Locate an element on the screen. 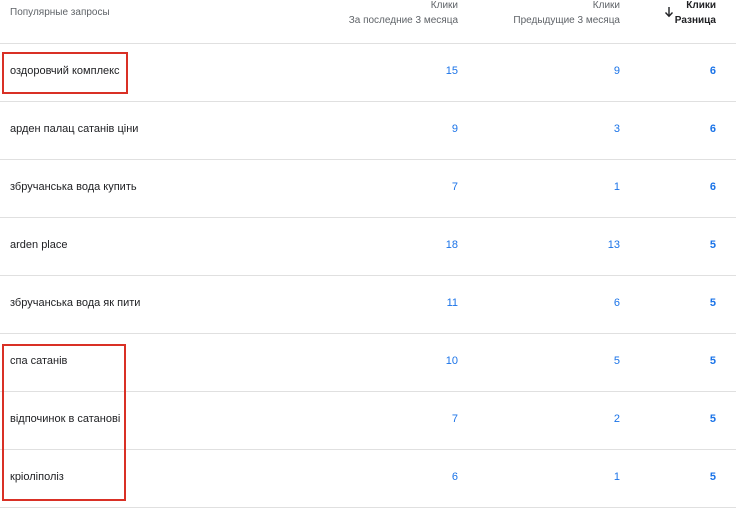 Image resolution: width=736 pixels, height=512 pixels. clicks-previous-3-months: 3 is located at coordinates (616, 129).